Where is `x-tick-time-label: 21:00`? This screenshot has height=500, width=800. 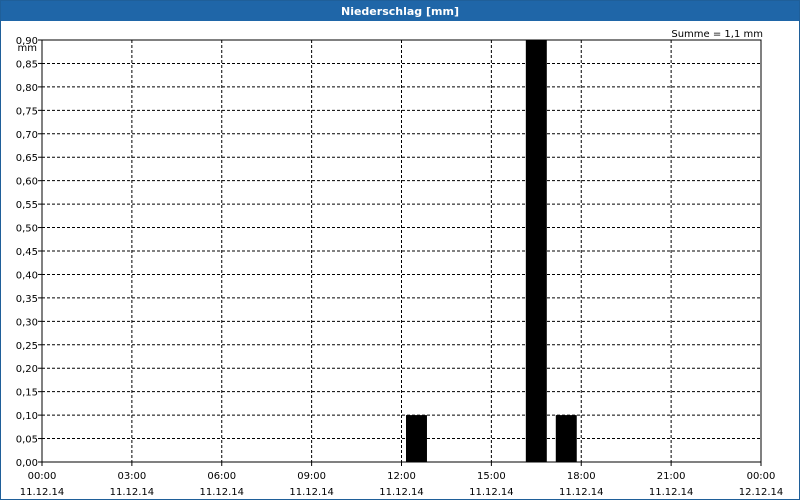 x-tick-time-label: 21:00 is located at coordinates (671, 476).